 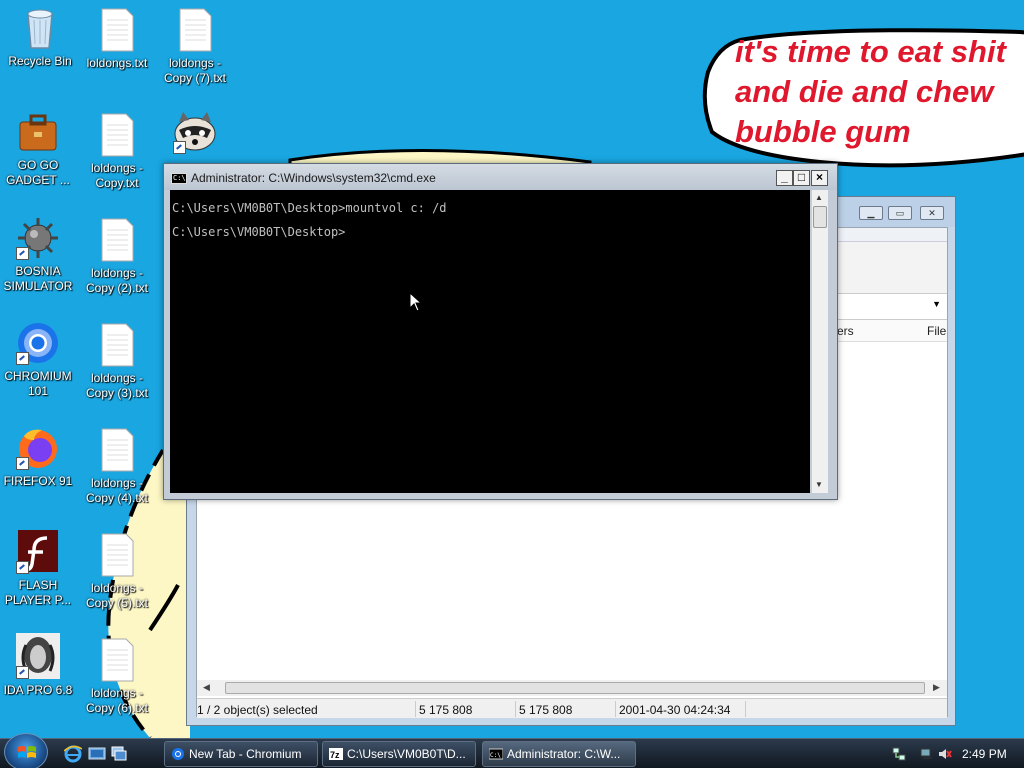 What do you see at coordinates (38, 132) in the screenshot?
I see `briefcase-icon` at bounding box center [38, 132].